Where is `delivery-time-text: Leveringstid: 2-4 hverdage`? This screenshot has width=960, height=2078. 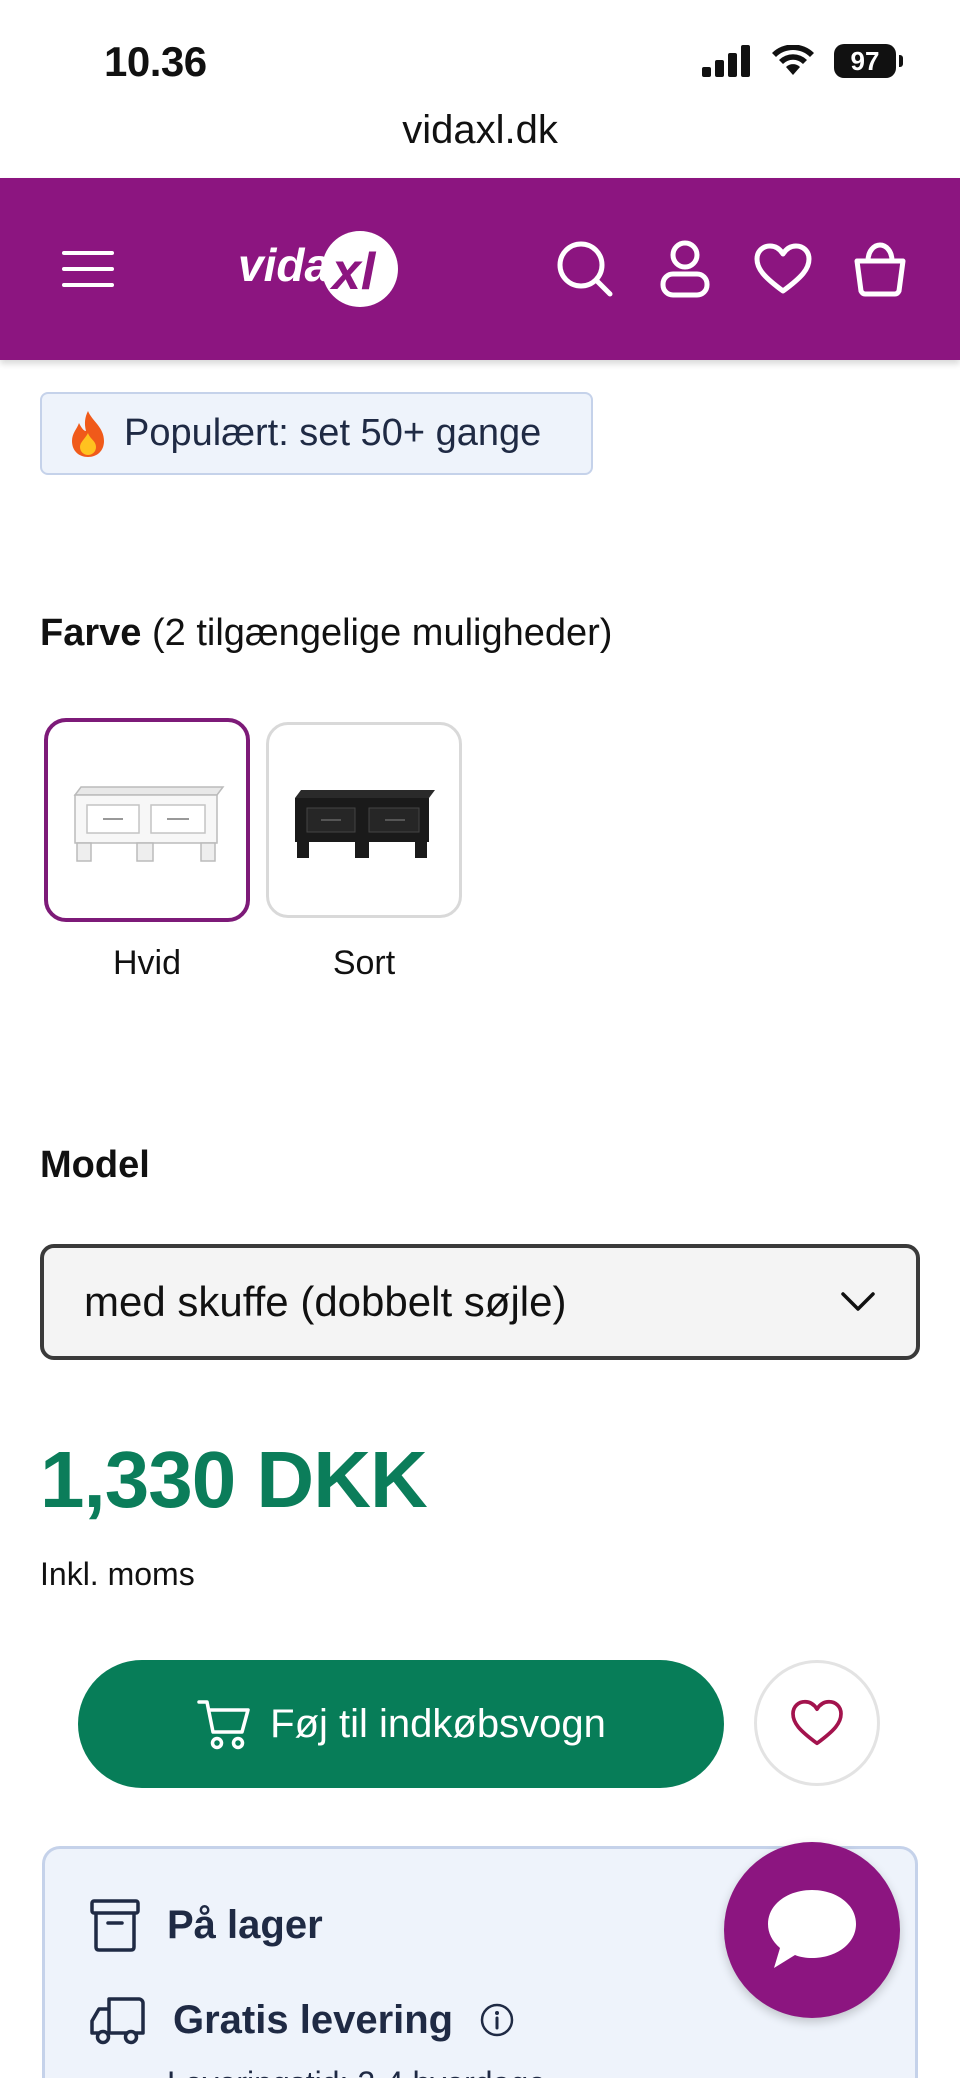
delivery-time-text: Leveringstid: 2-4 hverdage is located at coordinates (356, 2071).